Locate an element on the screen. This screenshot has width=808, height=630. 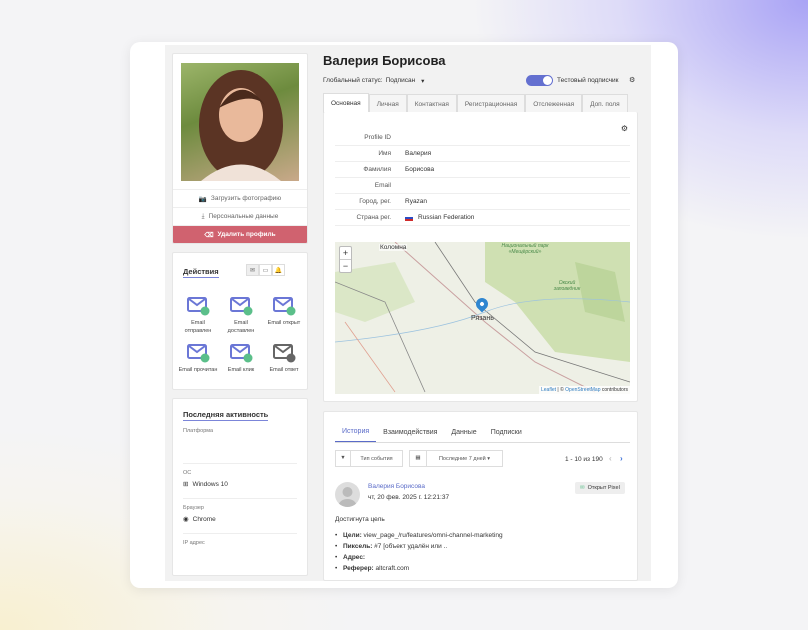
map-attribution: Leaflet | © OpenStreetMap contributors is located at coordinates (584, 390).